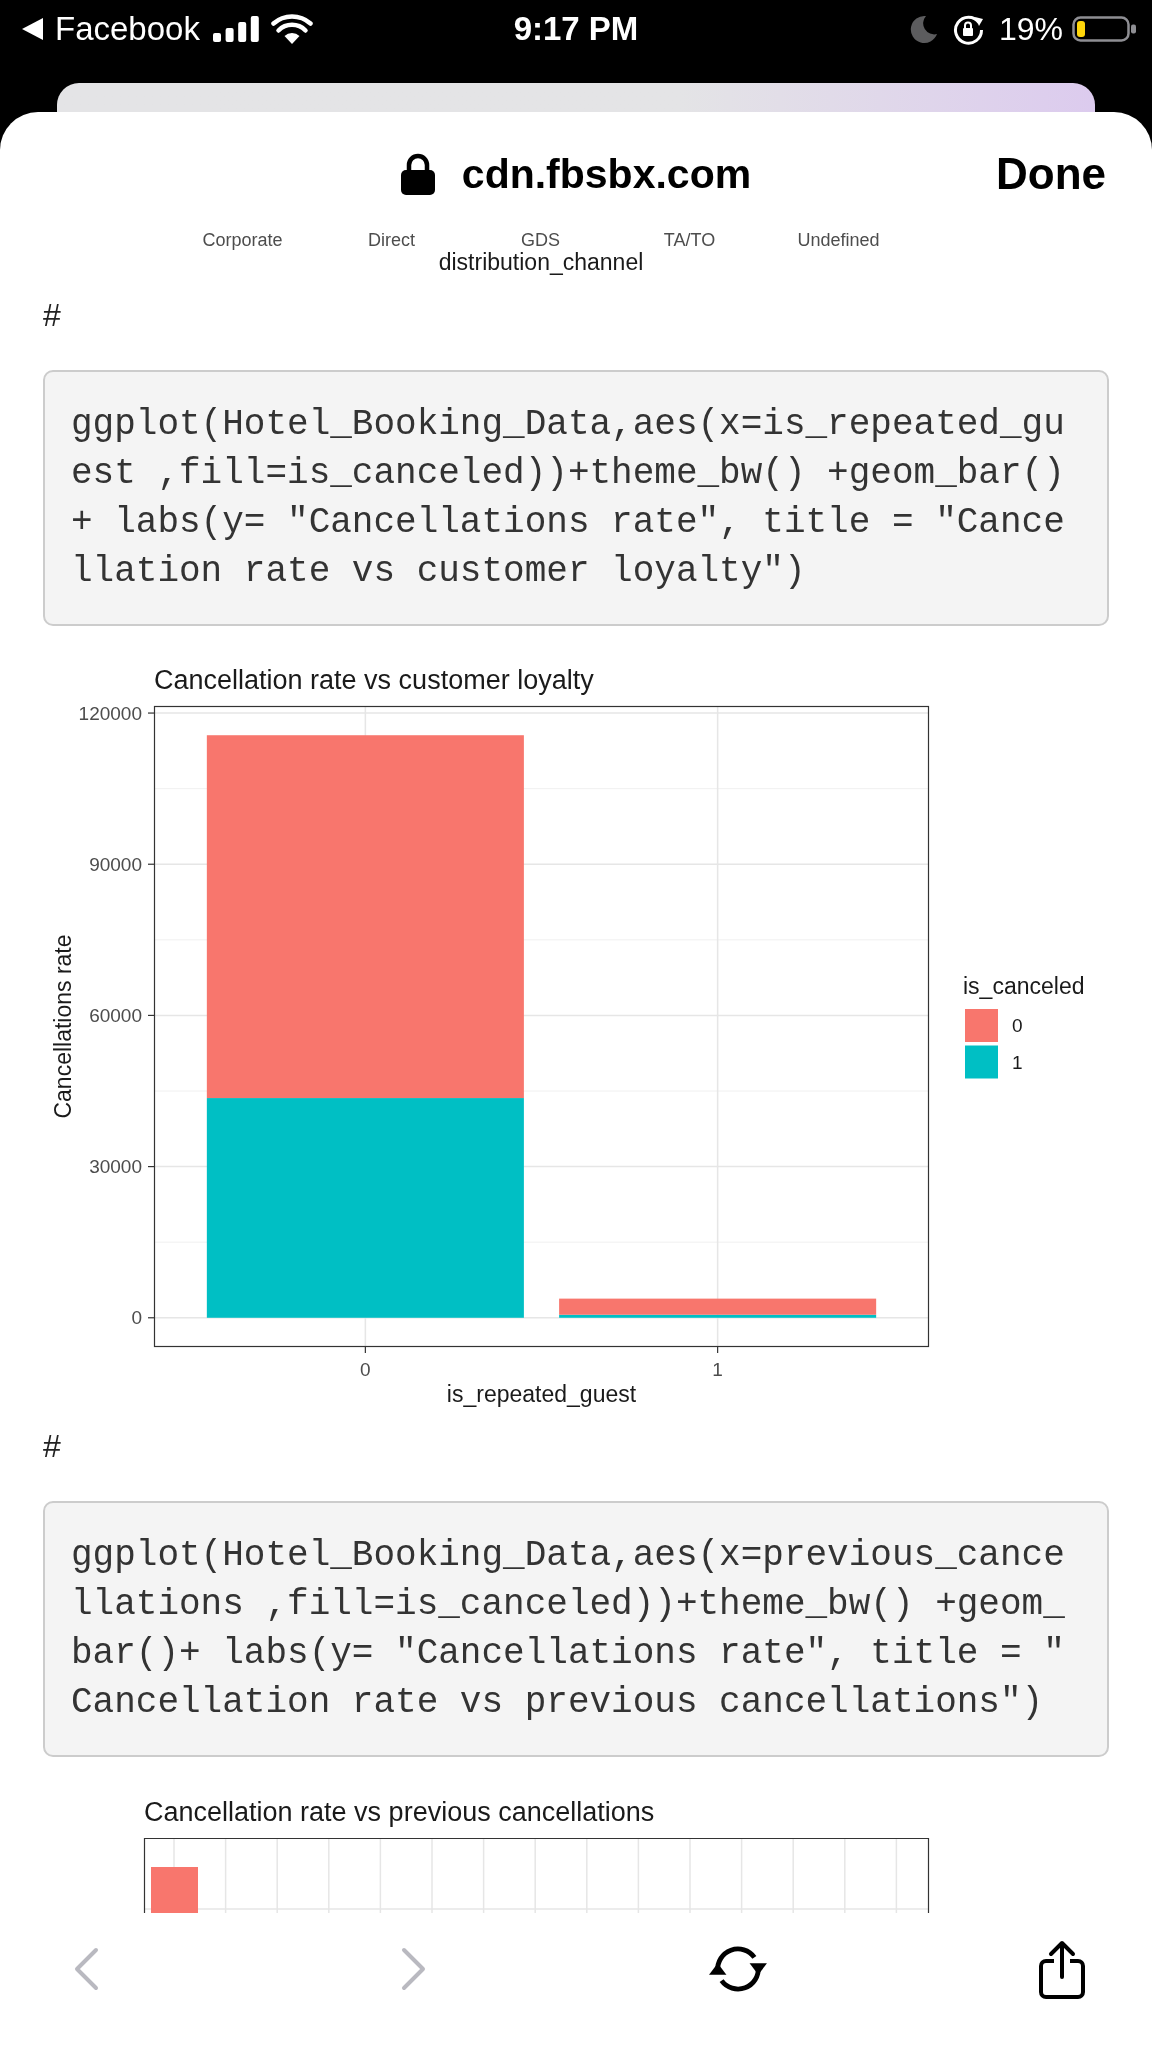 The height and width of the screenshot is (2048, 1152). What do you see at coordinates (576, 498) in the screenshot?
I see `code-block: ggplot(Hotel_Booking_Data,aes(x=is_repeated_gu est ,fill=is_canceled))+theme_bw() +geom_bar() + labs(y= "Cancellations rate", title = "Cance llation rate vs customer loyalty")` at bounding box center [576, 498].